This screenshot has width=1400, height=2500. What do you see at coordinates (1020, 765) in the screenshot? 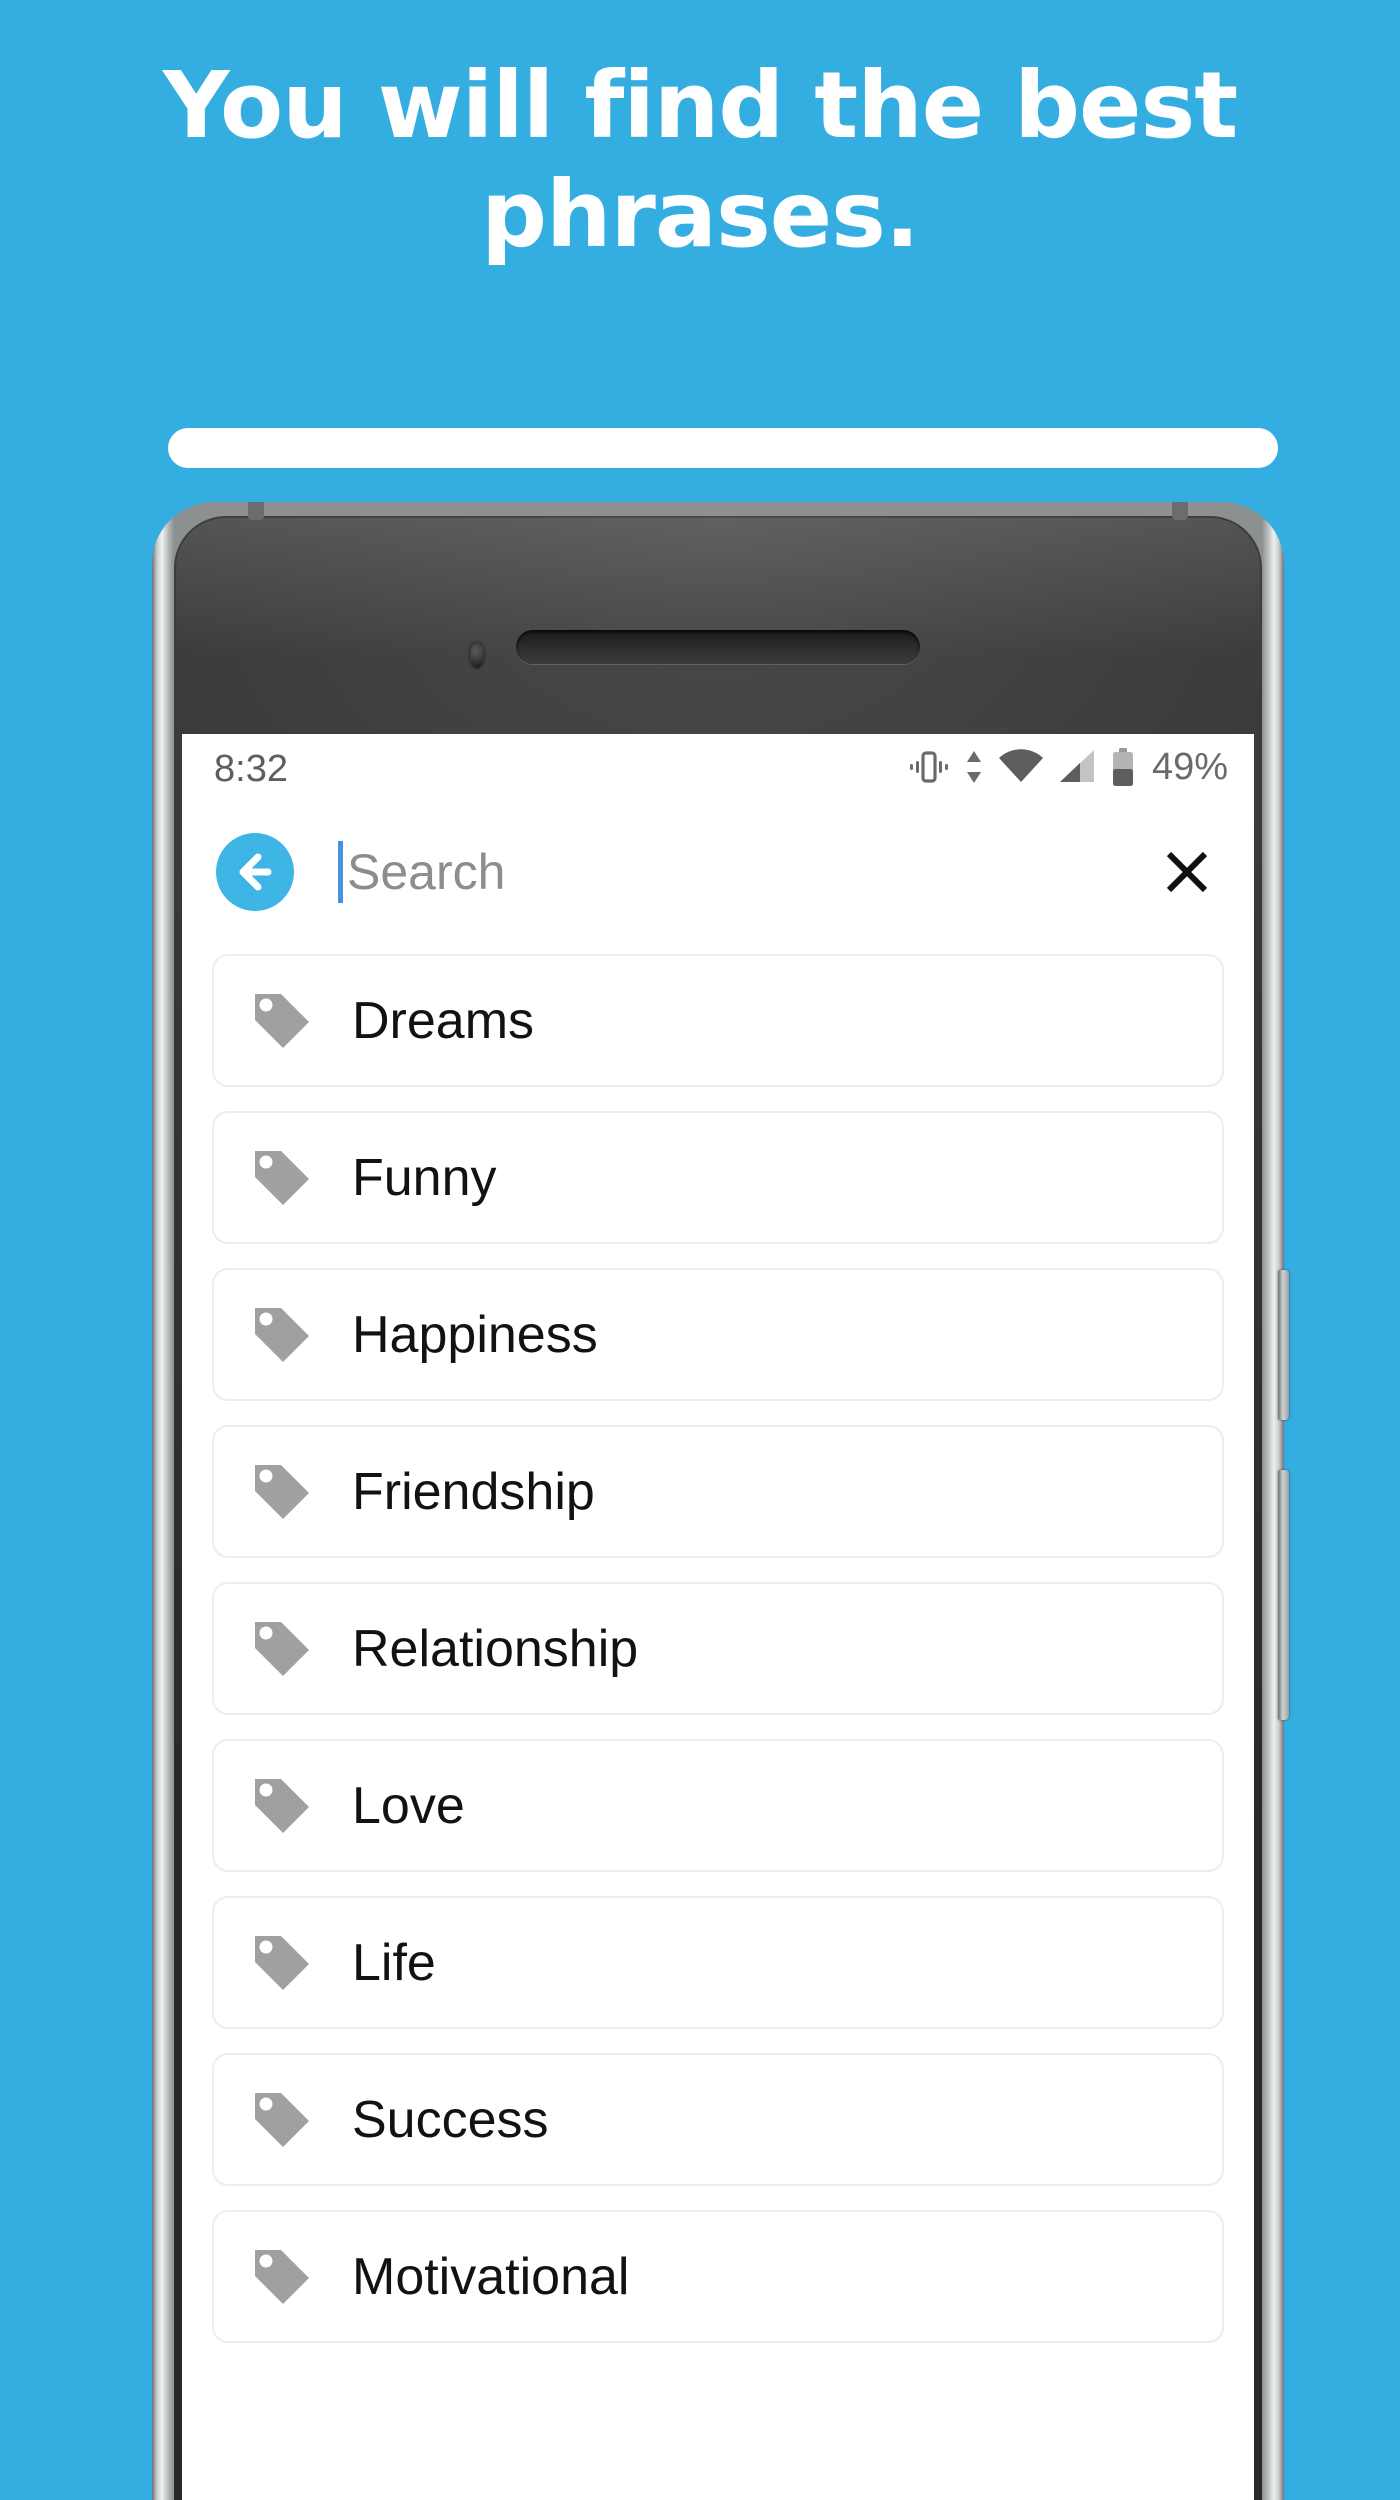
I see `wifi-icon` at bounding box center [1020, 765].